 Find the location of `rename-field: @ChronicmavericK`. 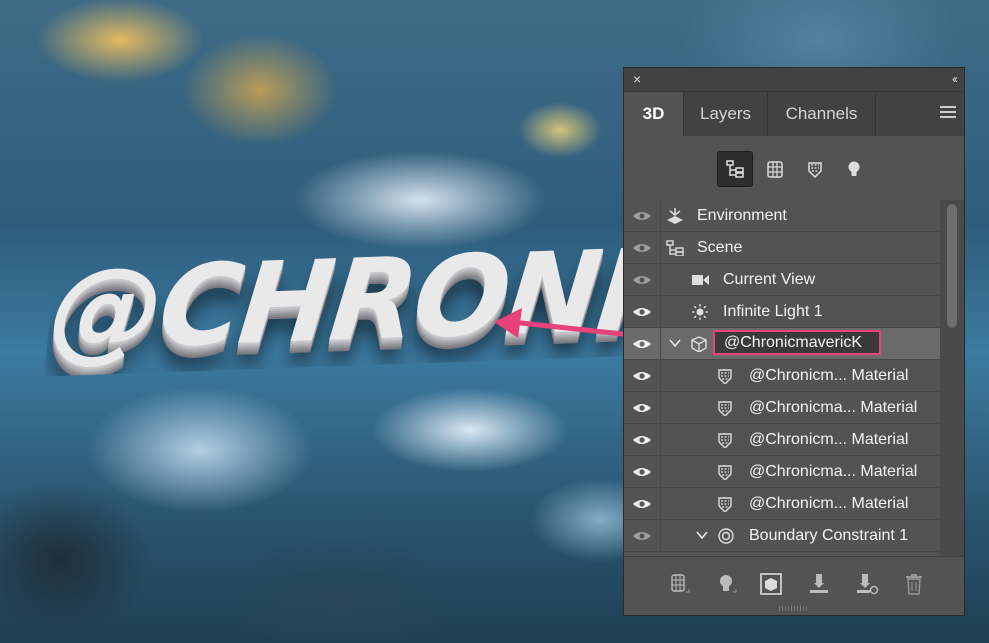

rename-field: @ChronicmavericK is located at coordinates (797, 342).